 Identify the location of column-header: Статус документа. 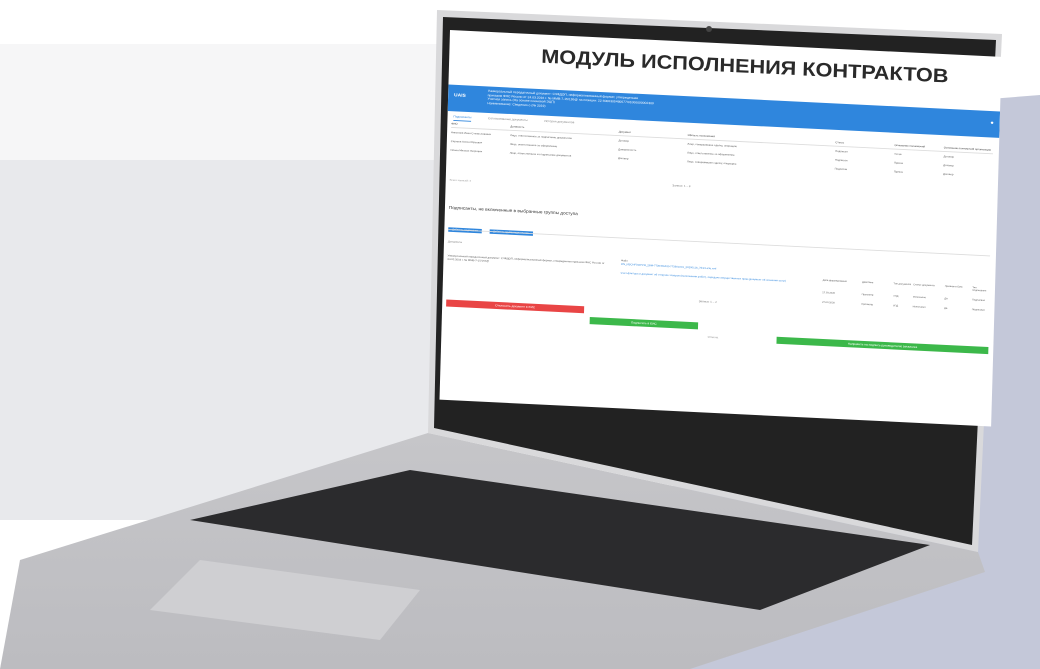
(924, 285).